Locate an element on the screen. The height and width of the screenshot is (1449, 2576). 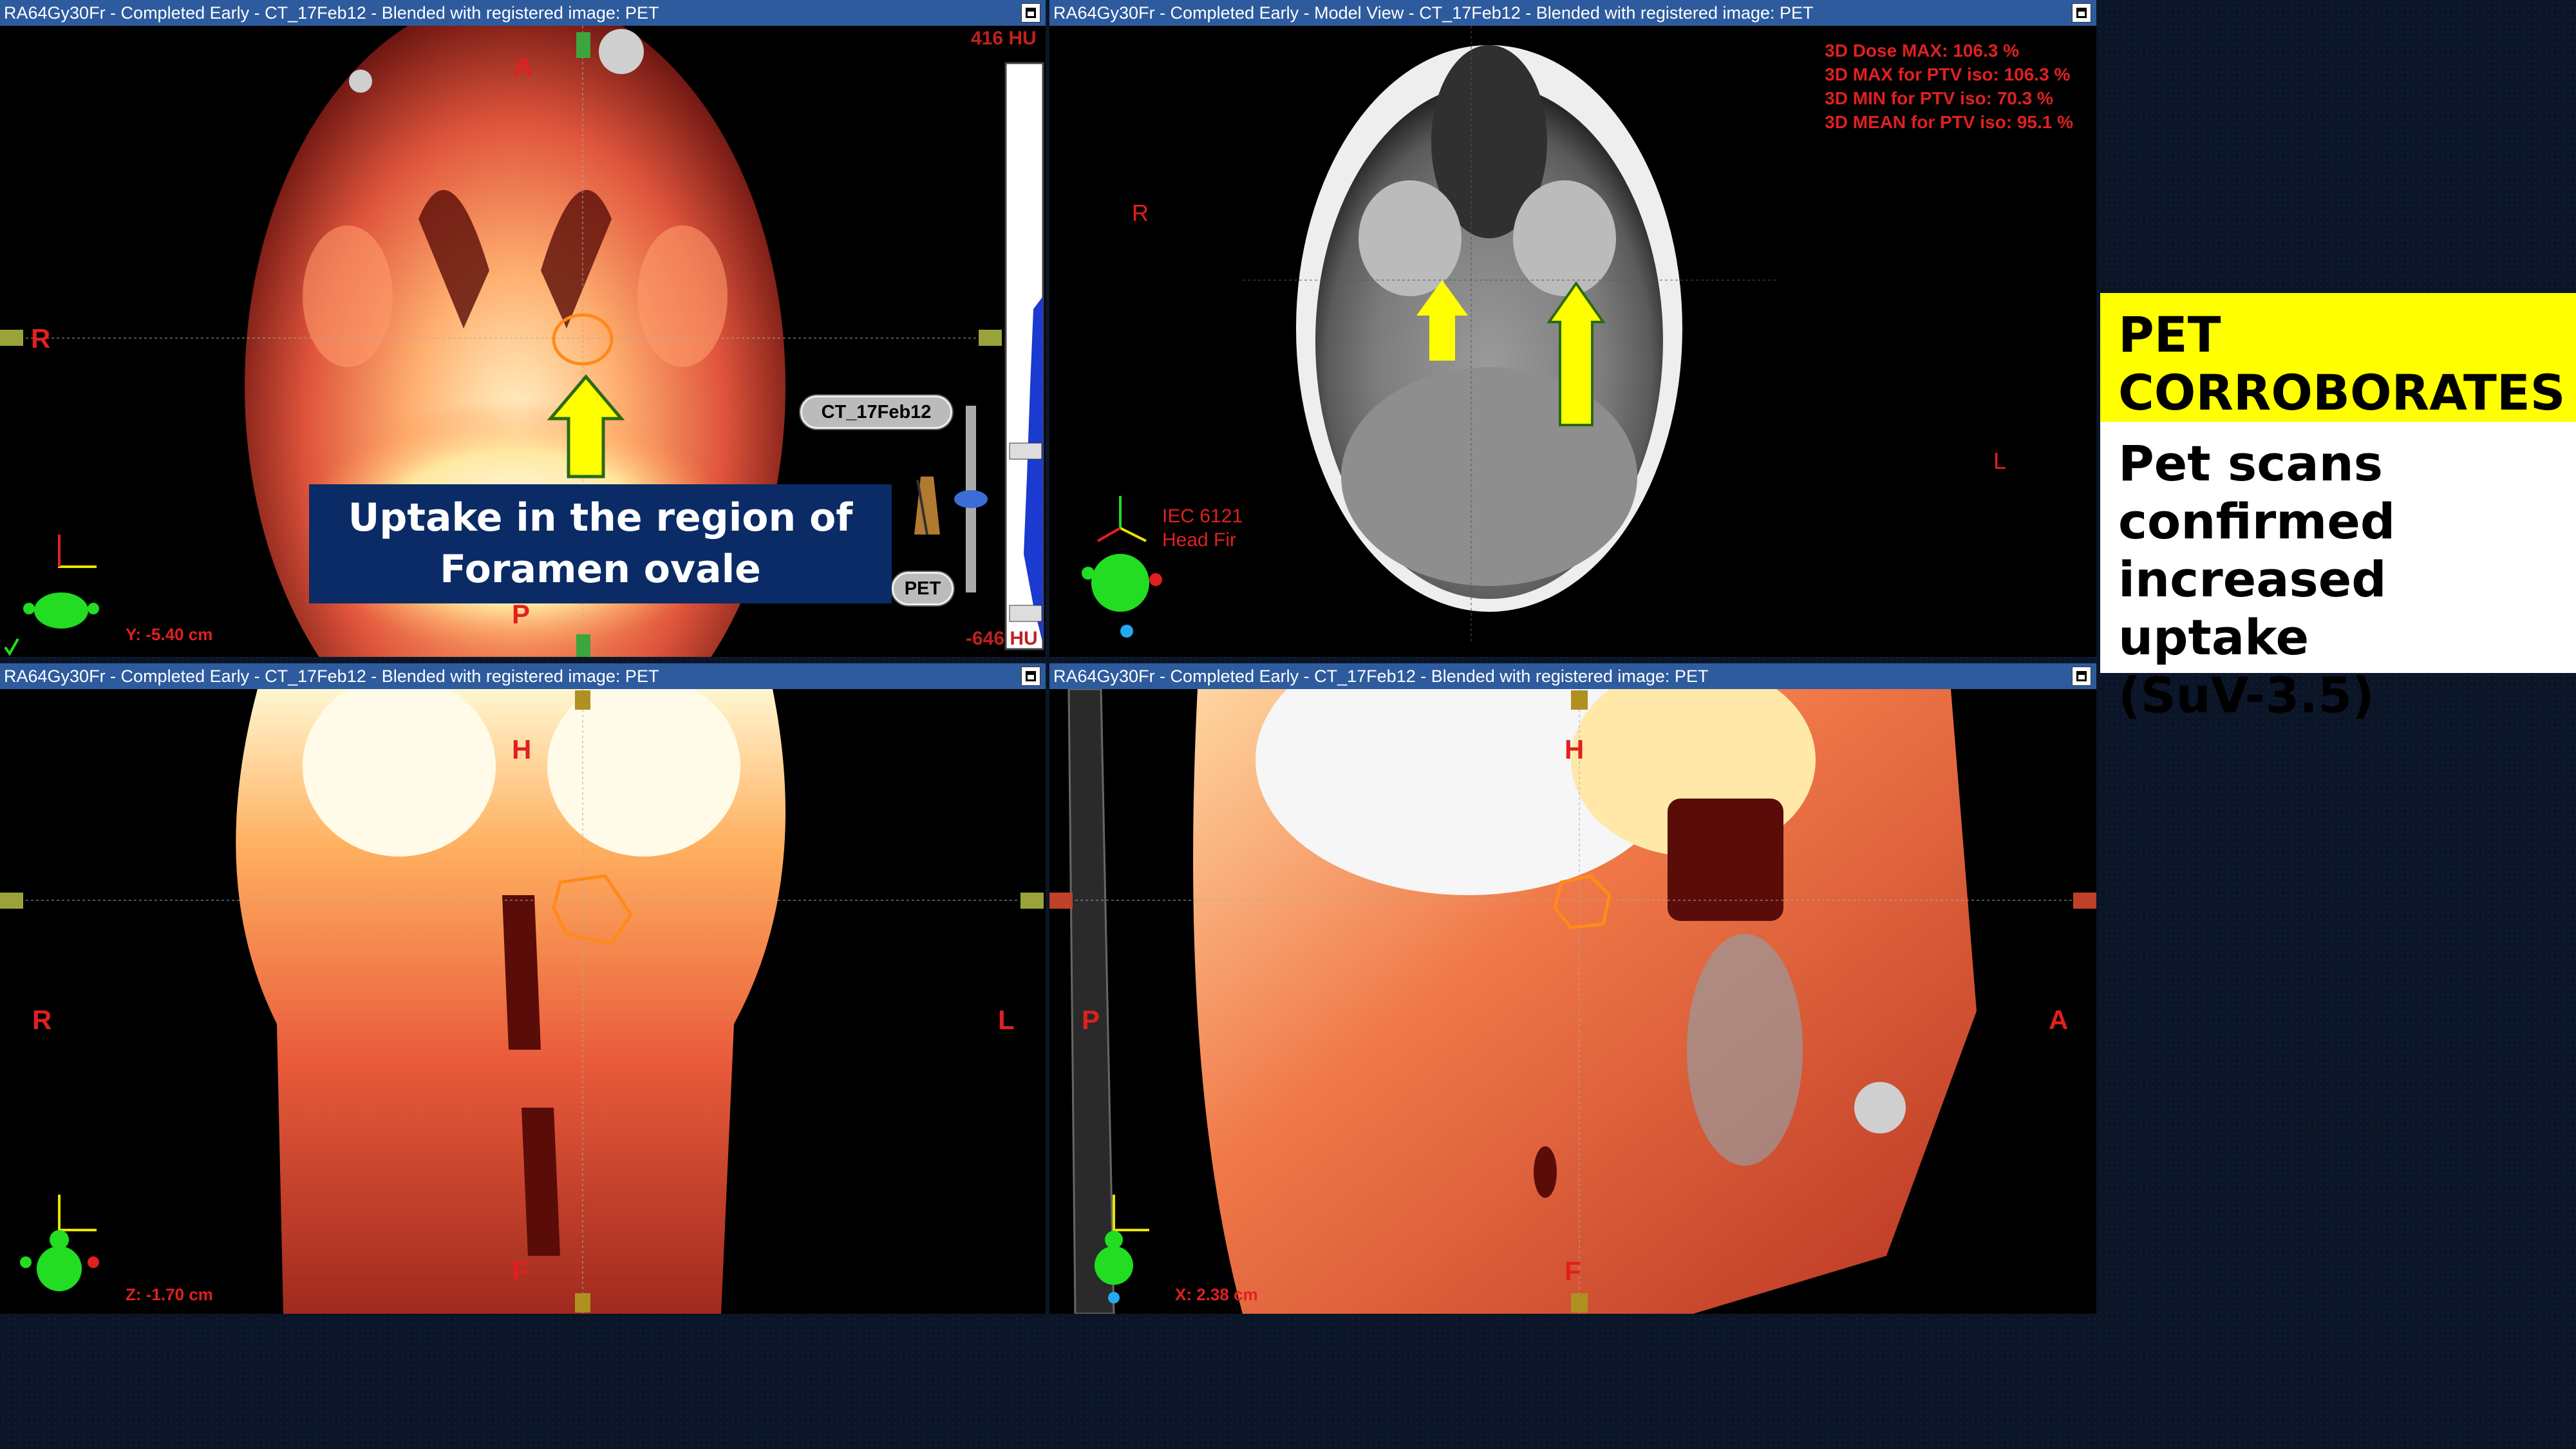
coronal-orient-bottom: F is located at coordinates (520, 1271).